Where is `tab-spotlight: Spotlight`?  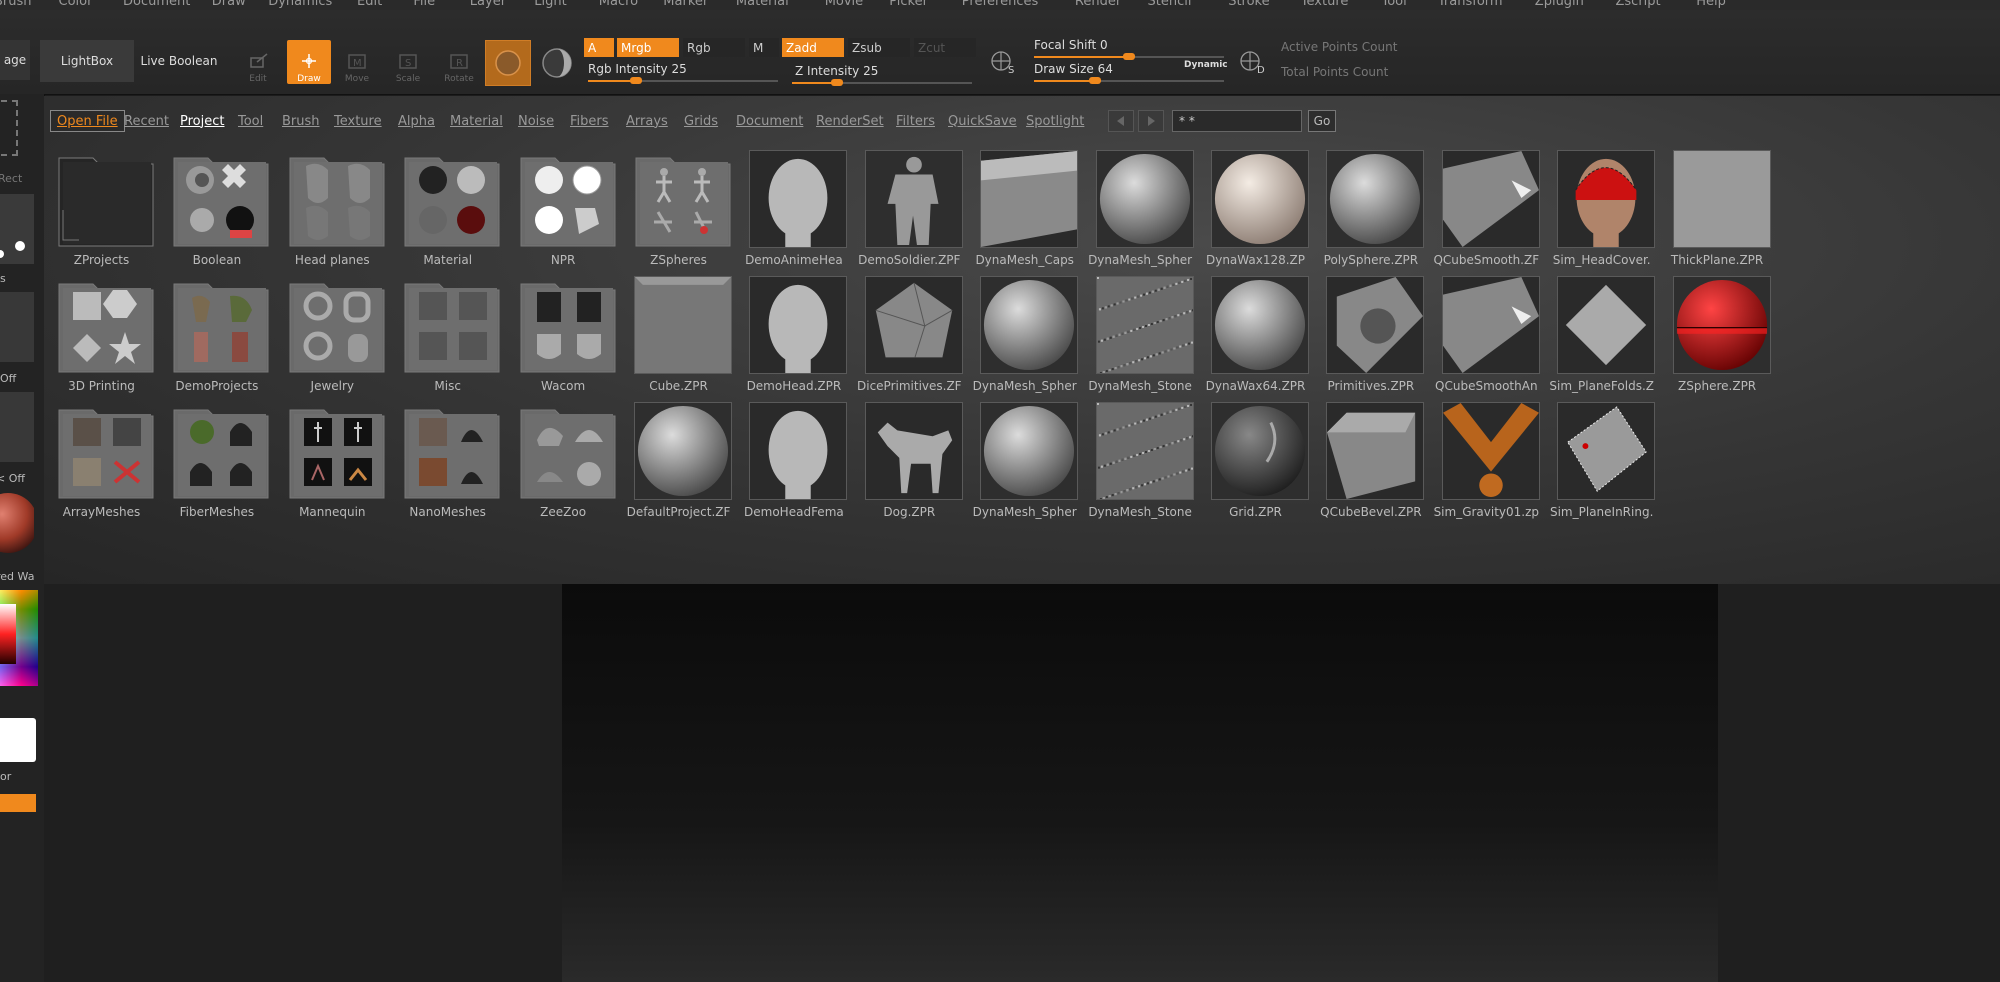 tab-spotlight: Spotlight is located at coordinates (1055, 121).